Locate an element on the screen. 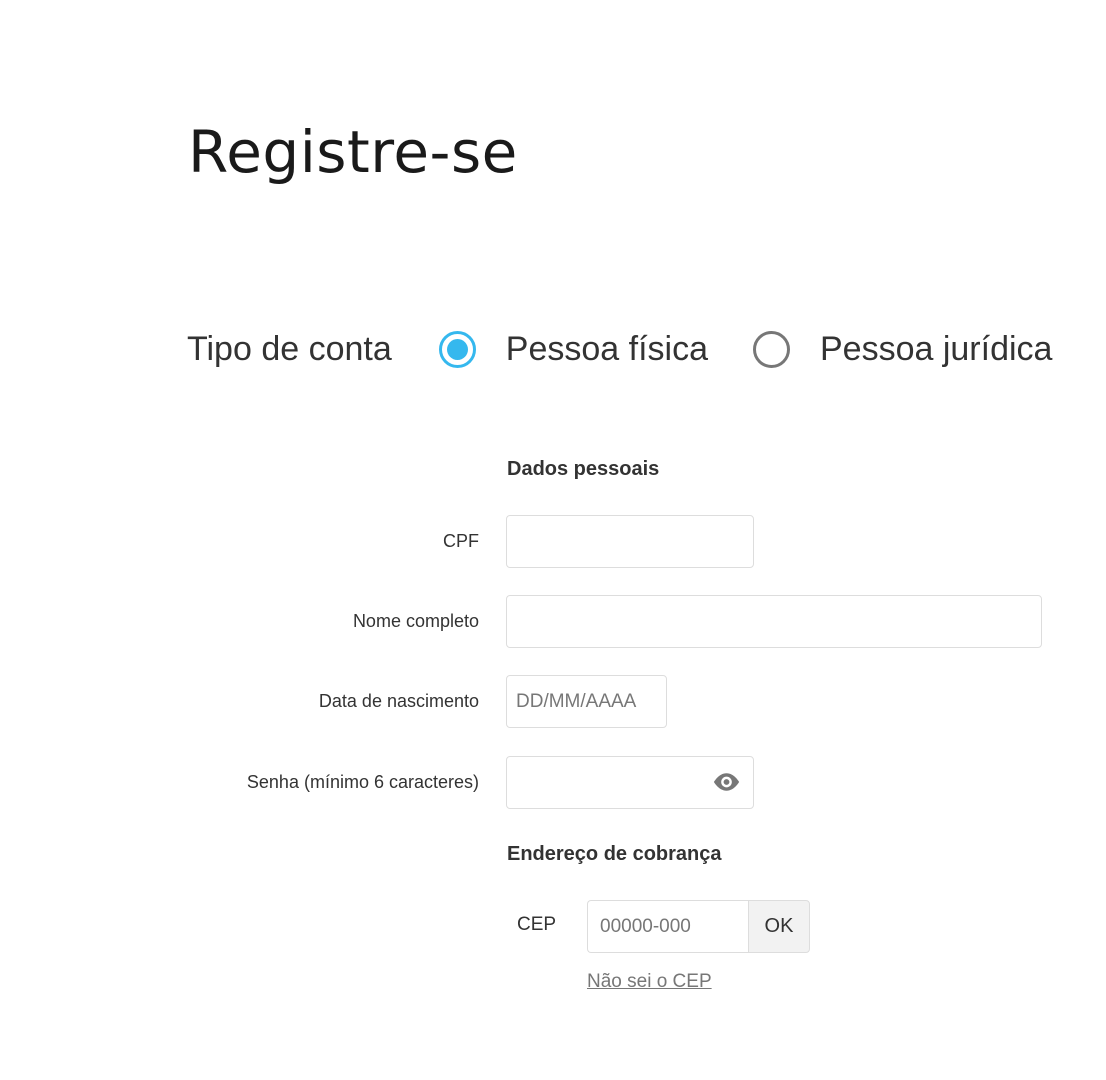 The height and width of the screenshot is (1080, 1106). full-name-input is located at coordinates (774, 621).